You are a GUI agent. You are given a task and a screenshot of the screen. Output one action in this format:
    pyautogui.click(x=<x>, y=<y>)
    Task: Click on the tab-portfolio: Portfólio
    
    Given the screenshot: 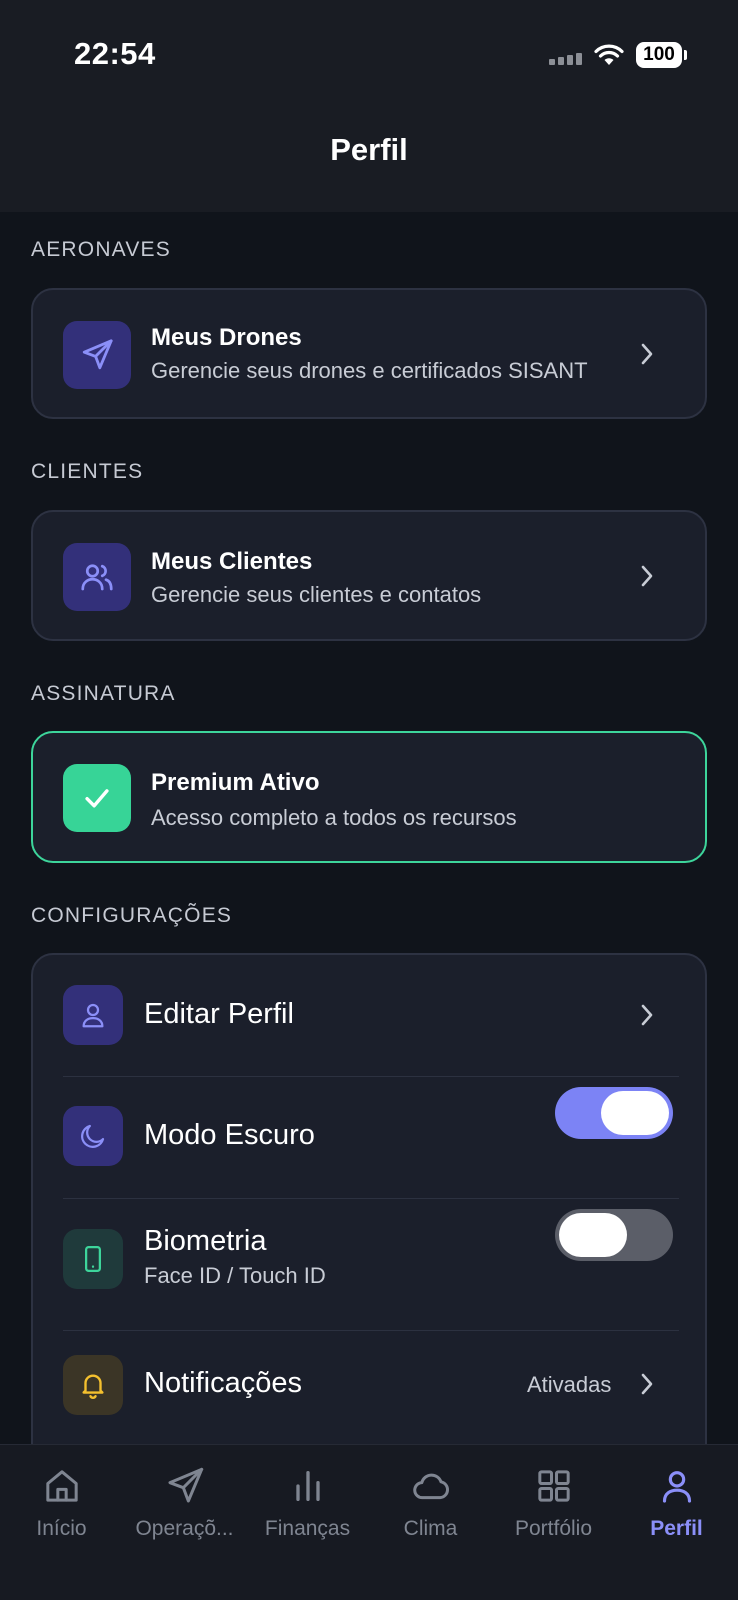 What is the action you would take?
    pyautogui.click(x=553, y=1502)
    